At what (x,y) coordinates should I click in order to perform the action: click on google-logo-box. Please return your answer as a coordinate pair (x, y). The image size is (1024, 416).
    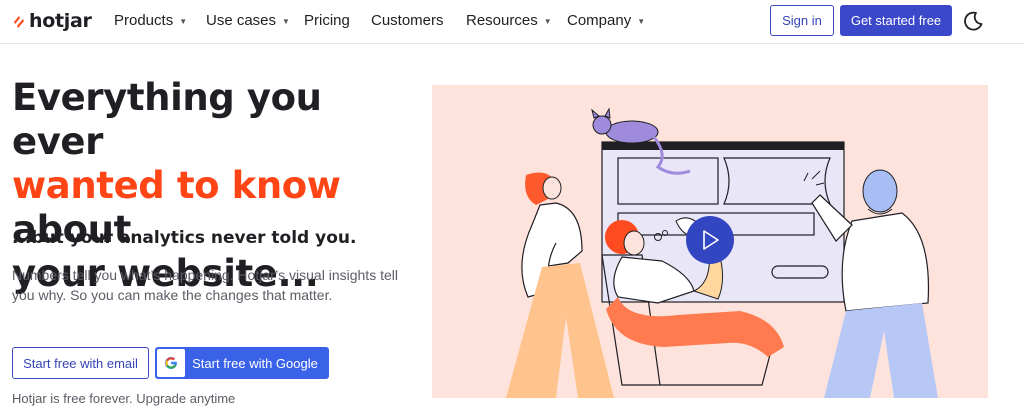
    Looking at the image, I should click on (171, 363).